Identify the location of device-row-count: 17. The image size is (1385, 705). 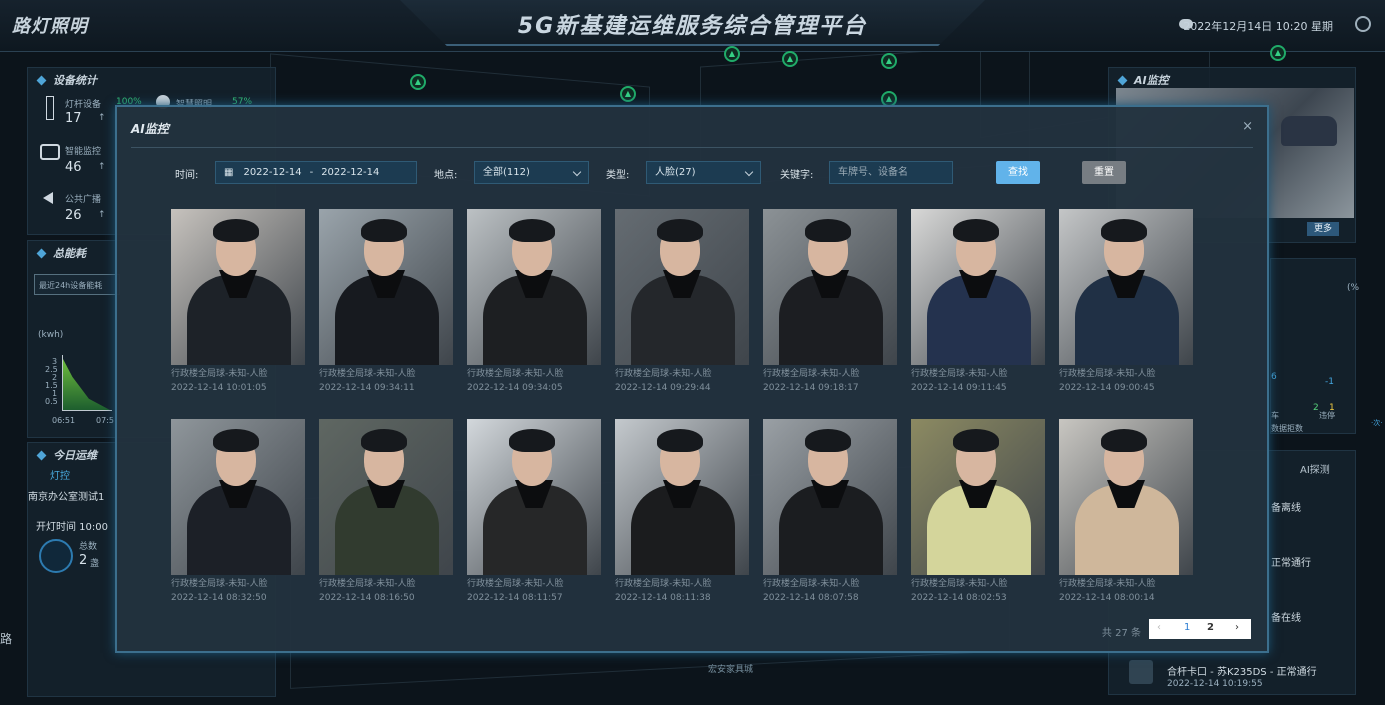
(73, 118).